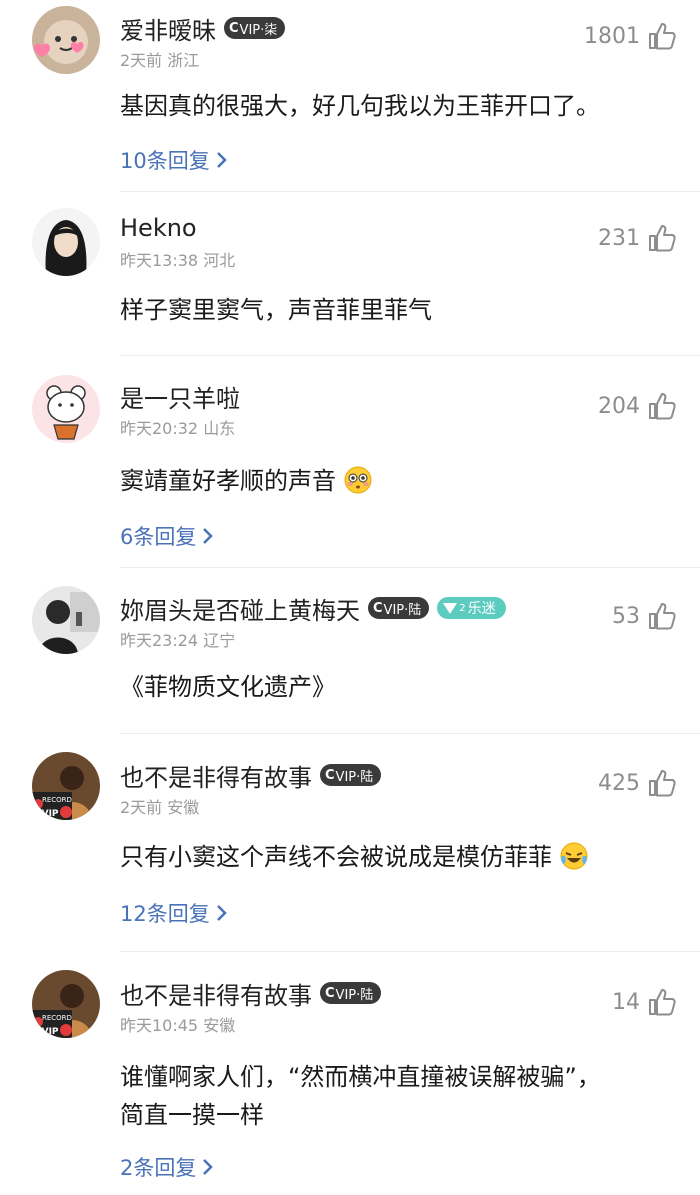 The width and height of the screenshot is (700, 1195). What do you see at coordinates (619, 406) in the screenshot?
I see `like-count: 204` at bounding box center [619, 406].